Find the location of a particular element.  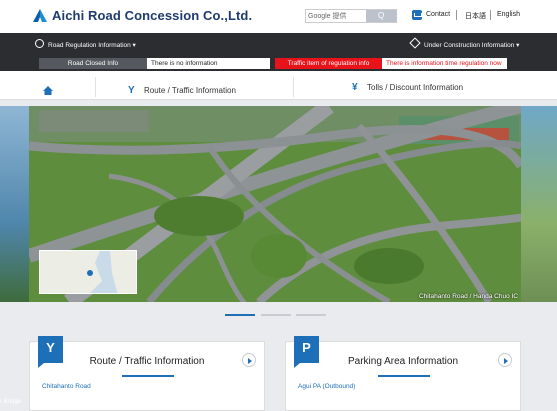

traffic-item-label: Traffic item of regulation info is located at coordinates (328, 63).